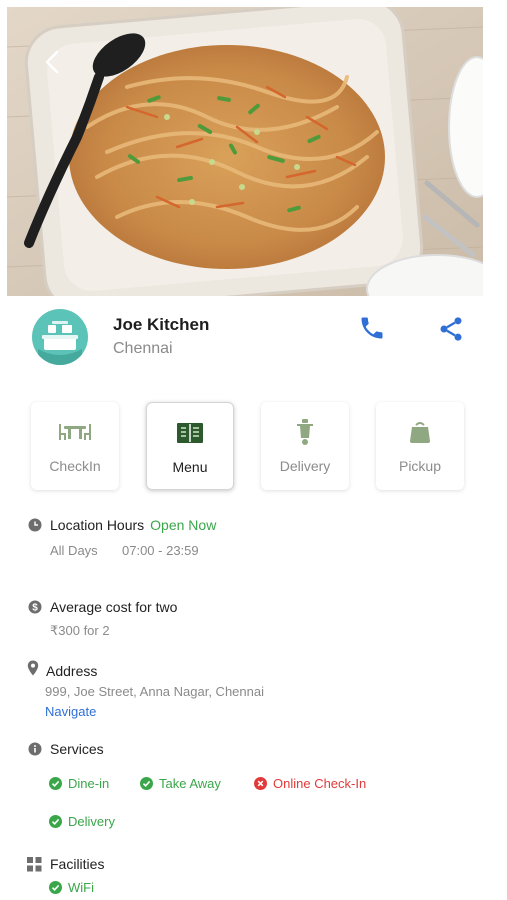  Describe the element at coordinates (183, 525) in the screenshot. I see `open-status: Open Now` at that location.